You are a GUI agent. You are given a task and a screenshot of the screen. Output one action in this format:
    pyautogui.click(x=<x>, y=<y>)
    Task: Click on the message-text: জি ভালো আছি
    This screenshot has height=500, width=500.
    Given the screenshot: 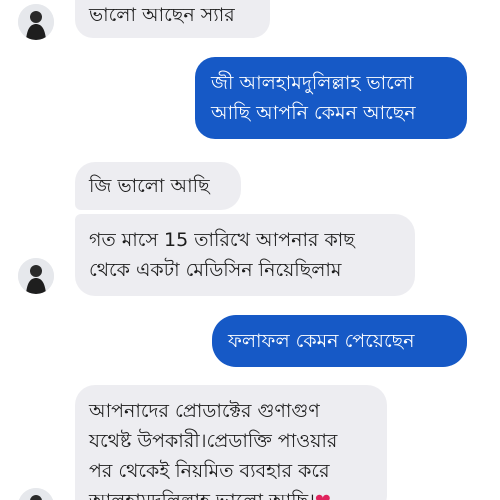 What is the action you would take?
    pyautogui.click(x=149, y=186)
    